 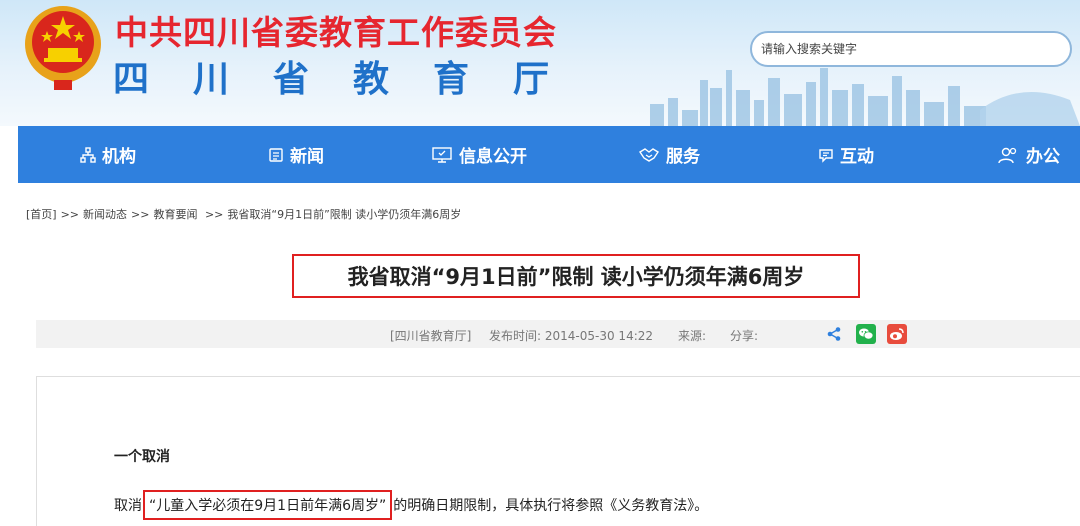 What do you see at coordinates (549, 154) in the screenshot?
I see `main-nav: 机构 新闻 信息公开 服务 互动 办公` at bounding box center [549, 154].